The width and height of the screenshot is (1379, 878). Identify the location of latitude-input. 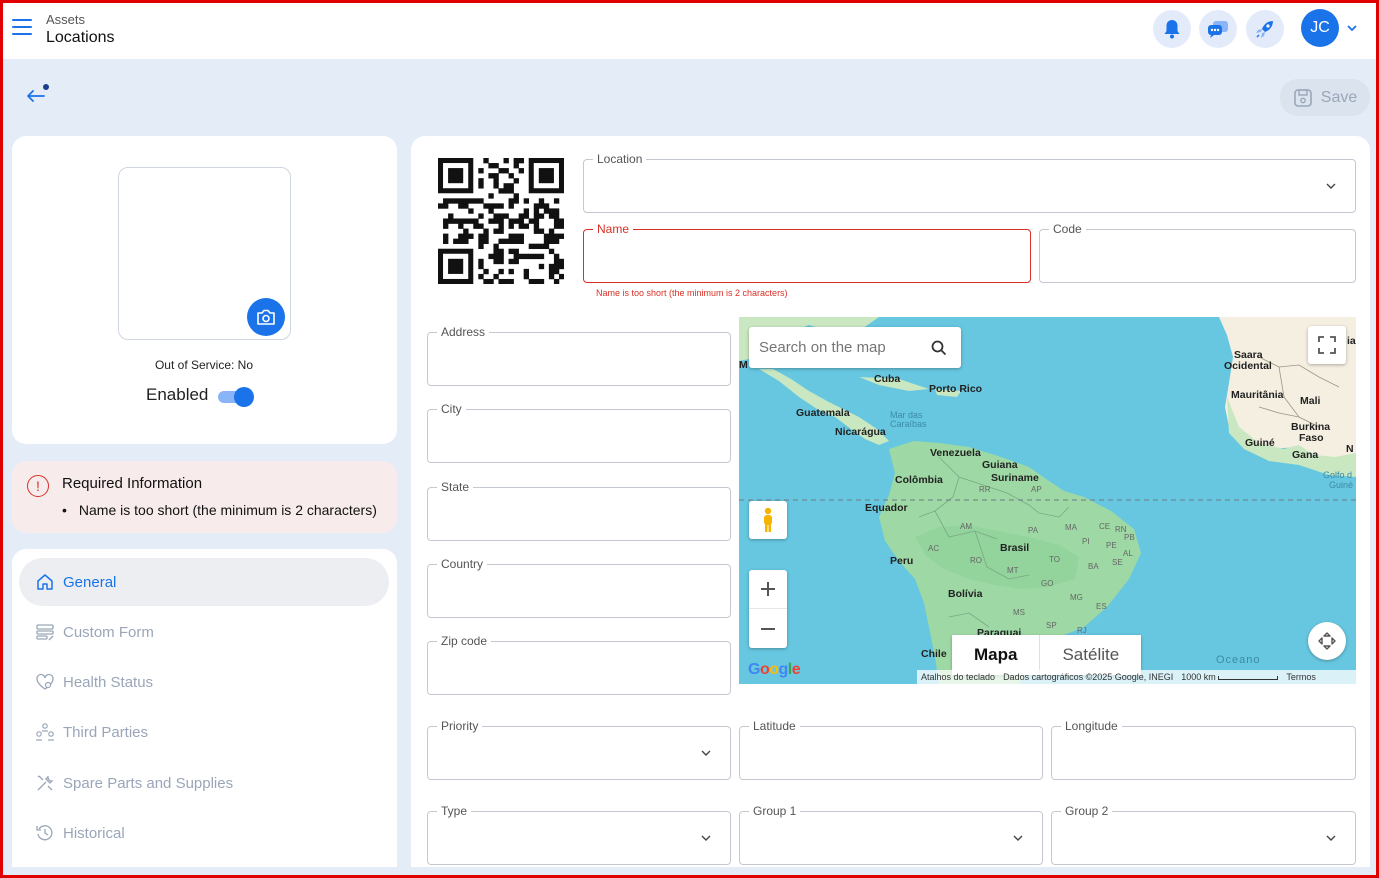
(891, 753).